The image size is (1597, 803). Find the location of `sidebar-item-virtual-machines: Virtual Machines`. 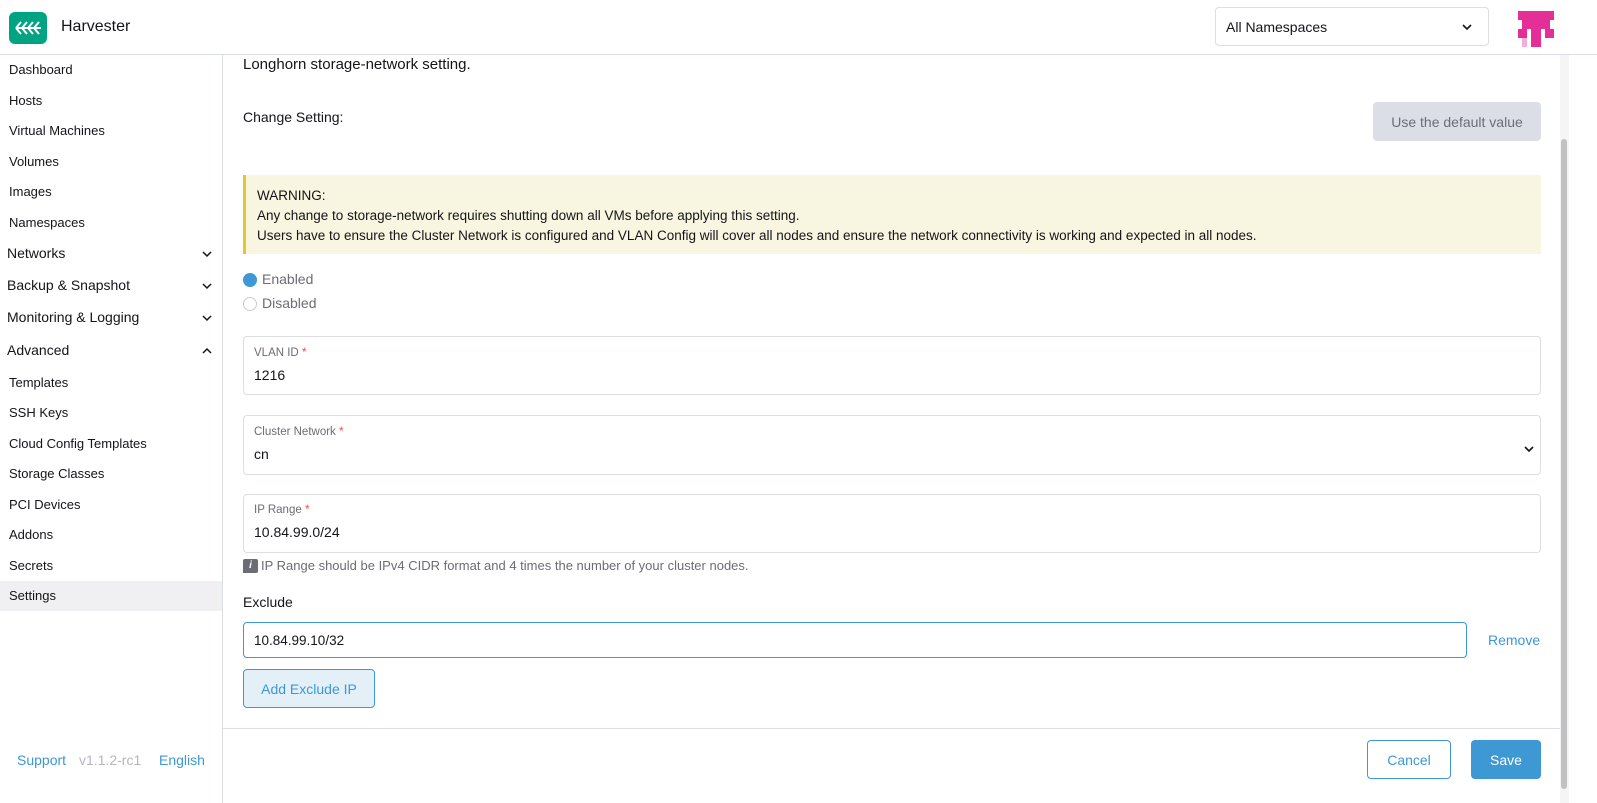

sidebar-item-virtual-machines: Virtual Machines is located at coordinates (111, 131).